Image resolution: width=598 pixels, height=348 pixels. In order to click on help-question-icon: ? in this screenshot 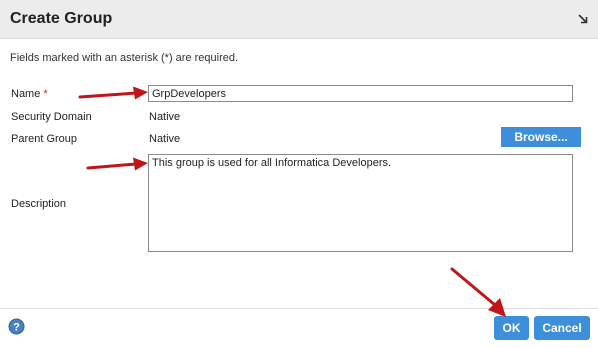, I will do `click(16, 326)`.